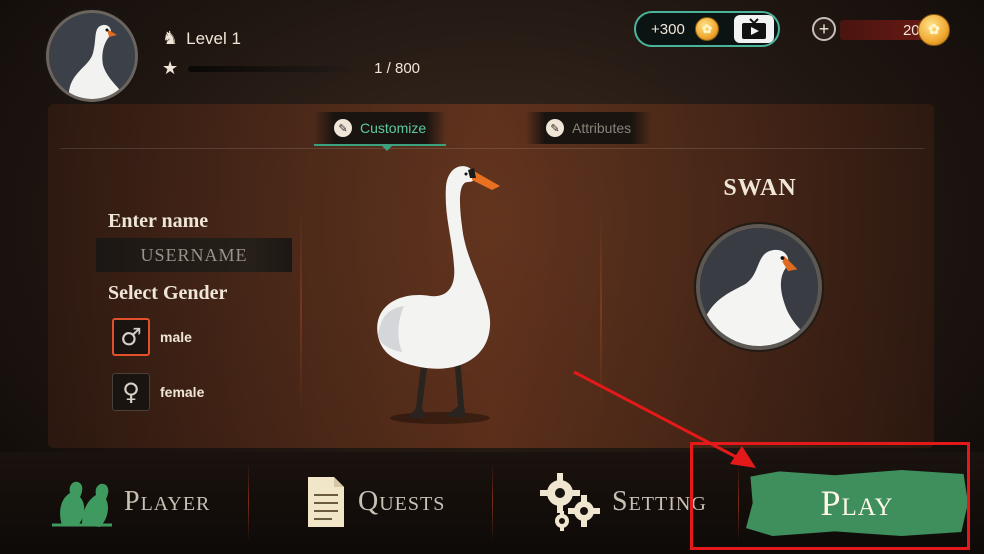 The height and width of the screenshot is (554, 984). Describe the element at coordinates (273, 68) in the screenshot. I see `xp-progress-bar` at that location.